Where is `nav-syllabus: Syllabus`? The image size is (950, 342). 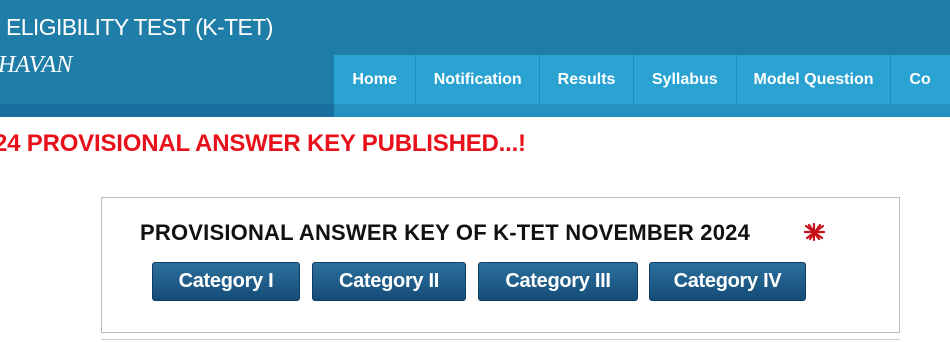 nav-syllabus: Syllabus is located at coordinates (685, 79).